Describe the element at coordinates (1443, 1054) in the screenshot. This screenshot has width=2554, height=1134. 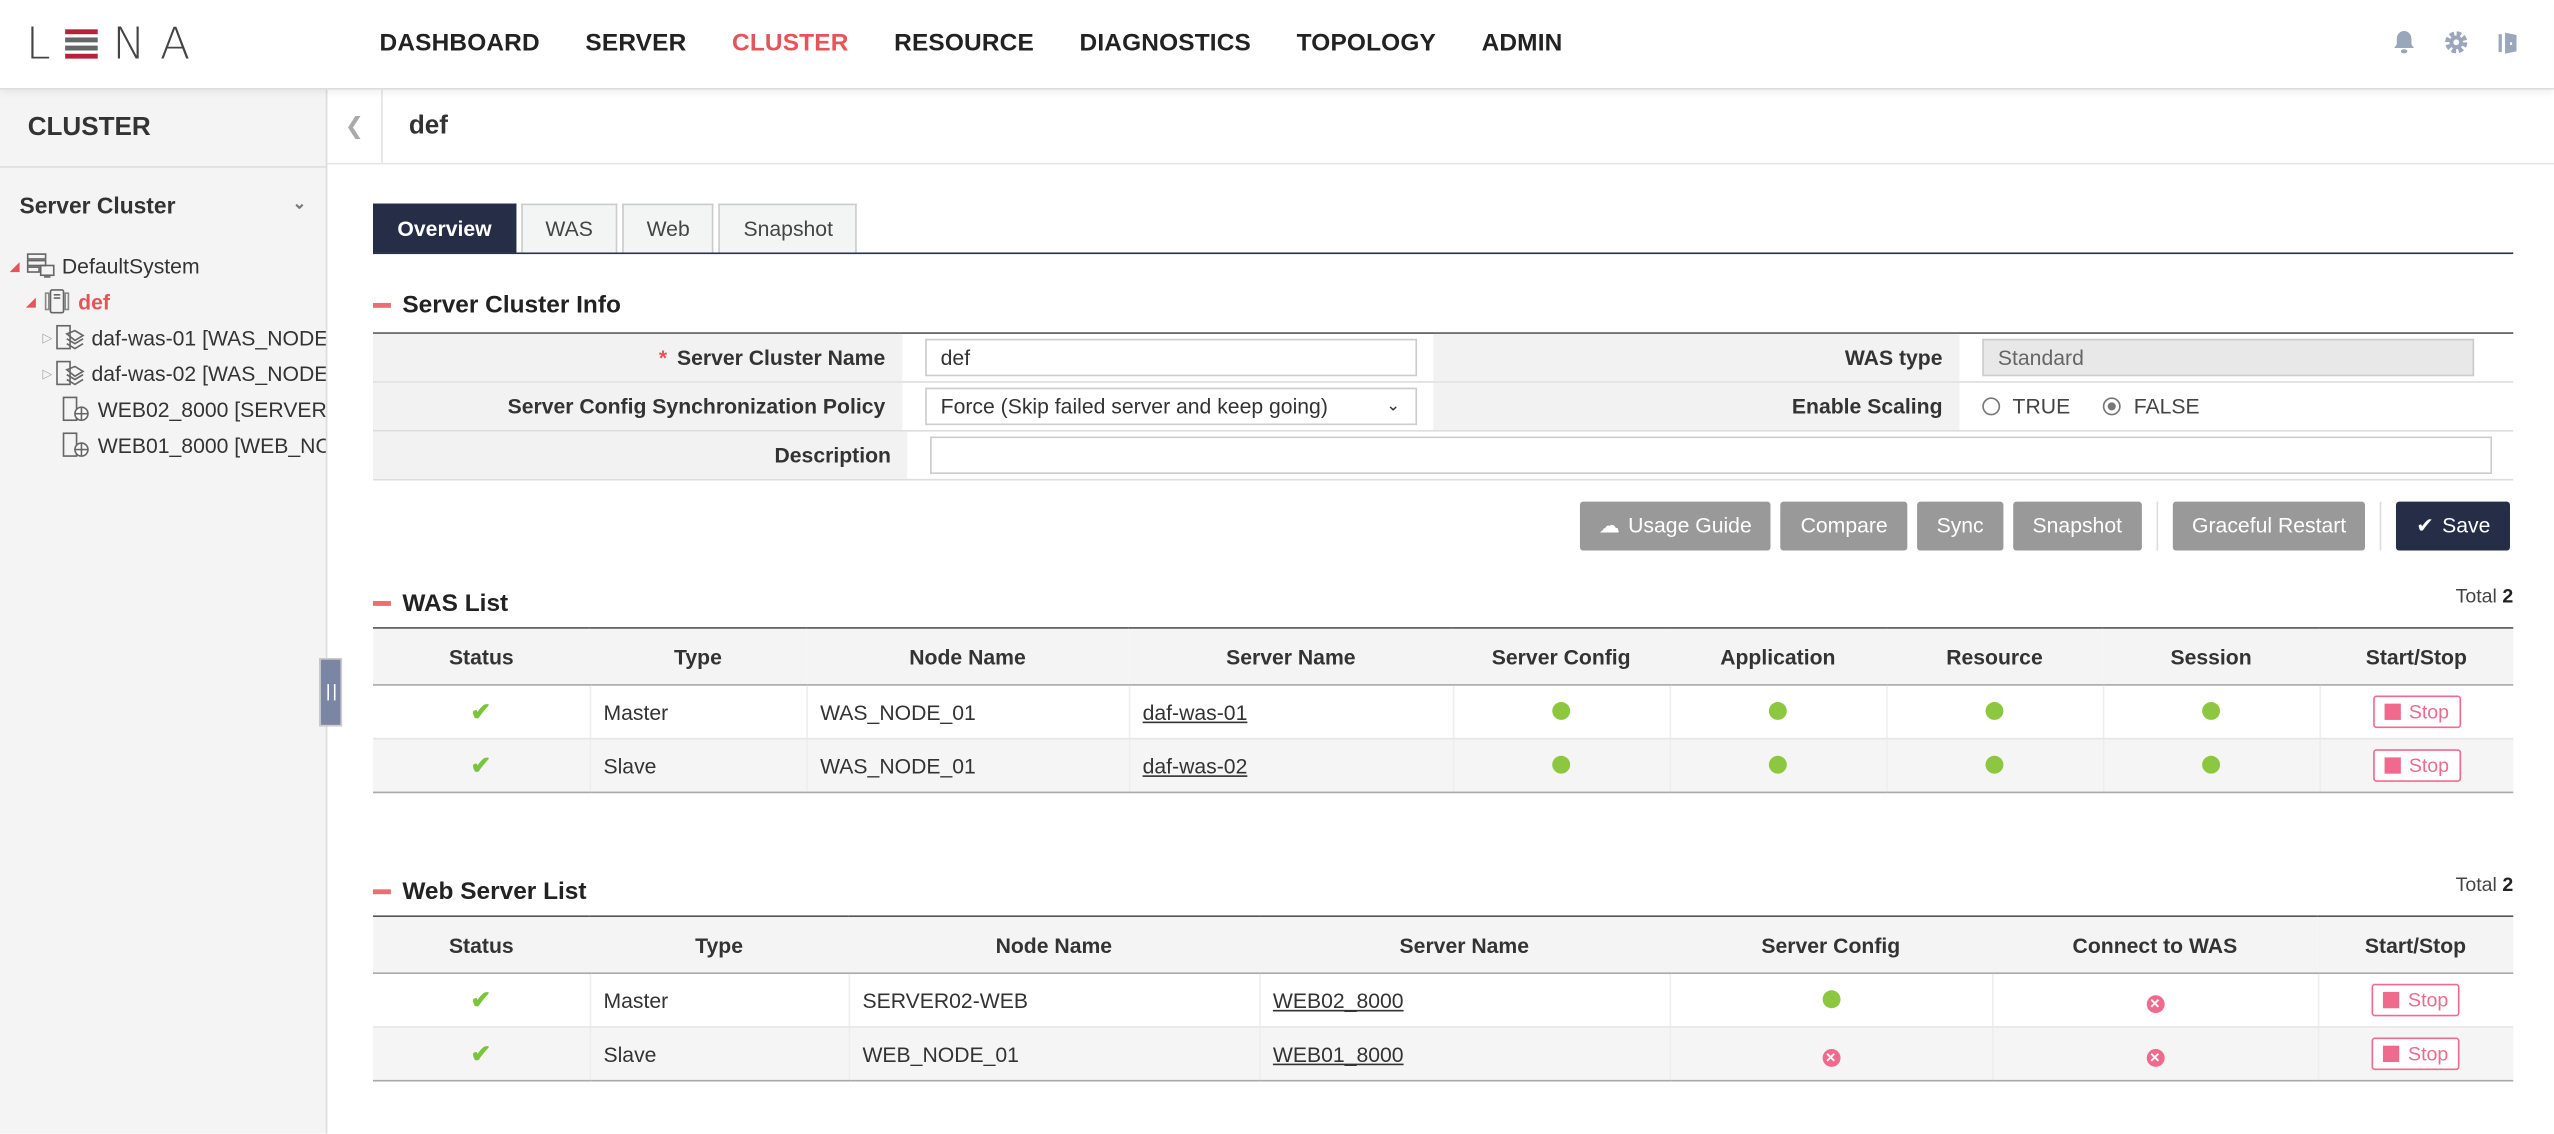
I see `table-row: ✔ Slave WEB_NODE_01 WEB01_8000 ✕ ✕ Stop` at that location.